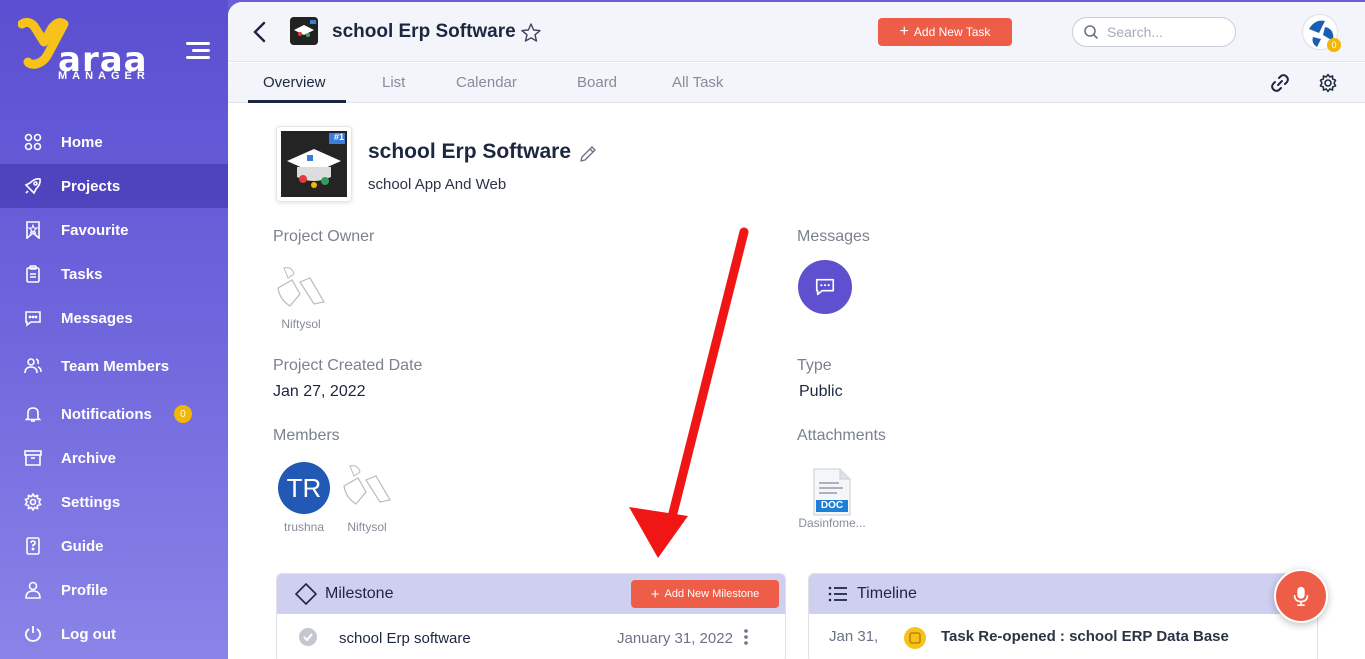  What do you see at coordinates (114, 546) in the screenshot?
I see `sidebar-item-guide: Guide` at bounding box center [114, 546].